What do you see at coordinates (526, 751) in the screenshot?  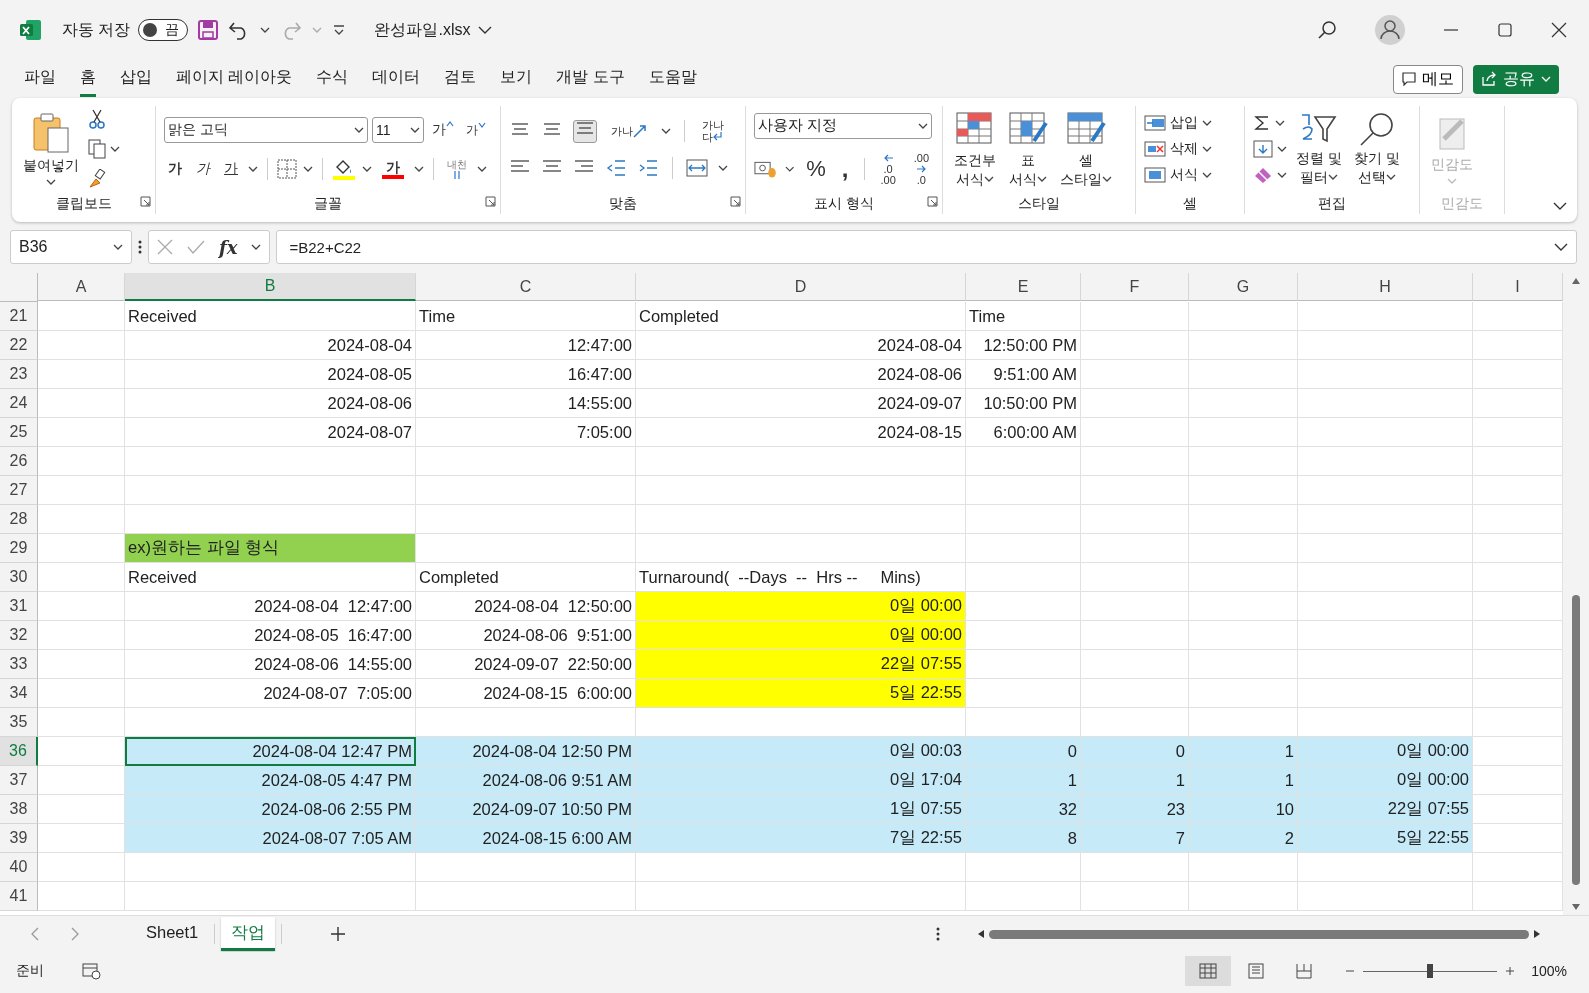 I see `sheet-cell: 2024-08-04 12:50 PM` at bounding box center [526, 751].